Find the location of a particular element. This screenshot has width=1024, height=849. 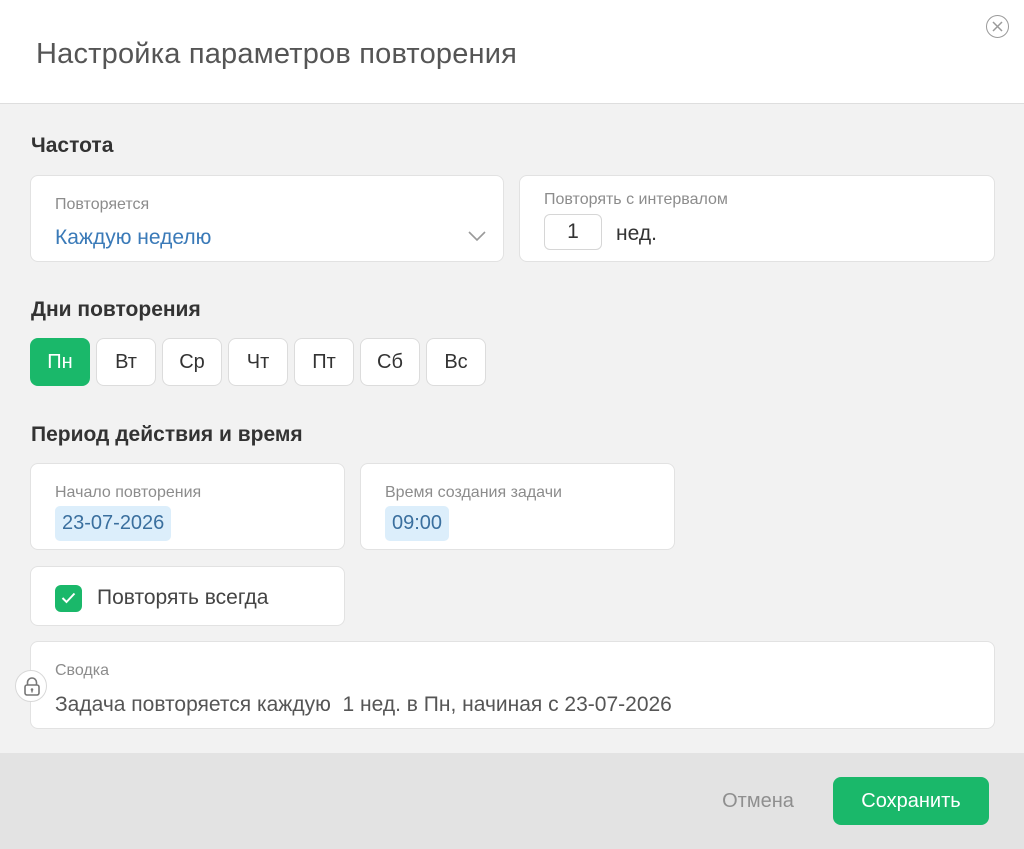

start-date-label: Начало повторения is located at coordinates (128, 492).